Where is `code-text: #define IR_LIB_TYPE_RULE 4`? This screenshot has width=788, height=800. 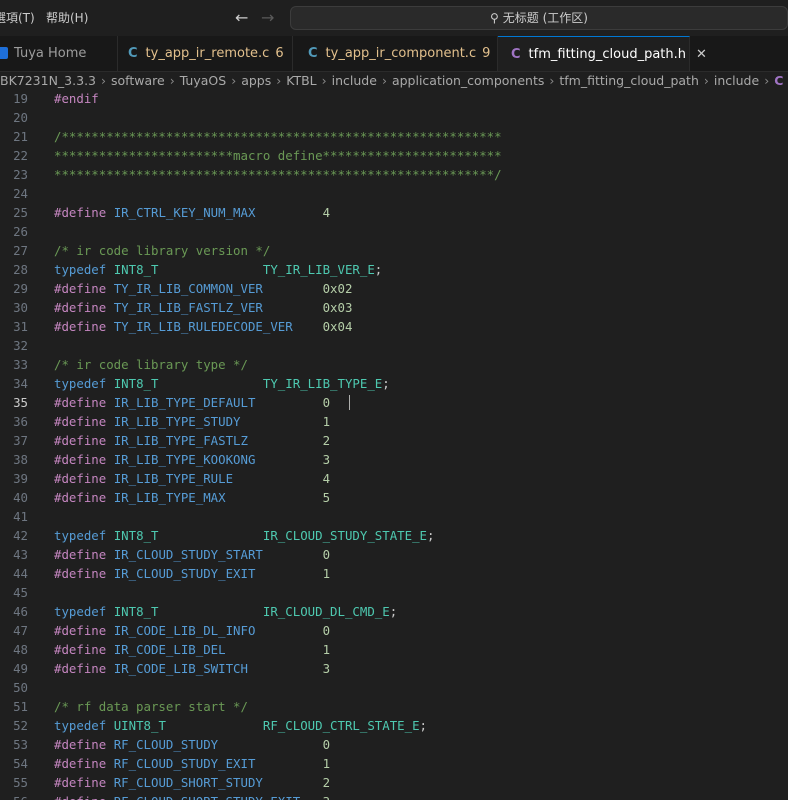
code-text: #define IR_LIB_TYPE_RULE 4 is located at coordinates (192, 478).